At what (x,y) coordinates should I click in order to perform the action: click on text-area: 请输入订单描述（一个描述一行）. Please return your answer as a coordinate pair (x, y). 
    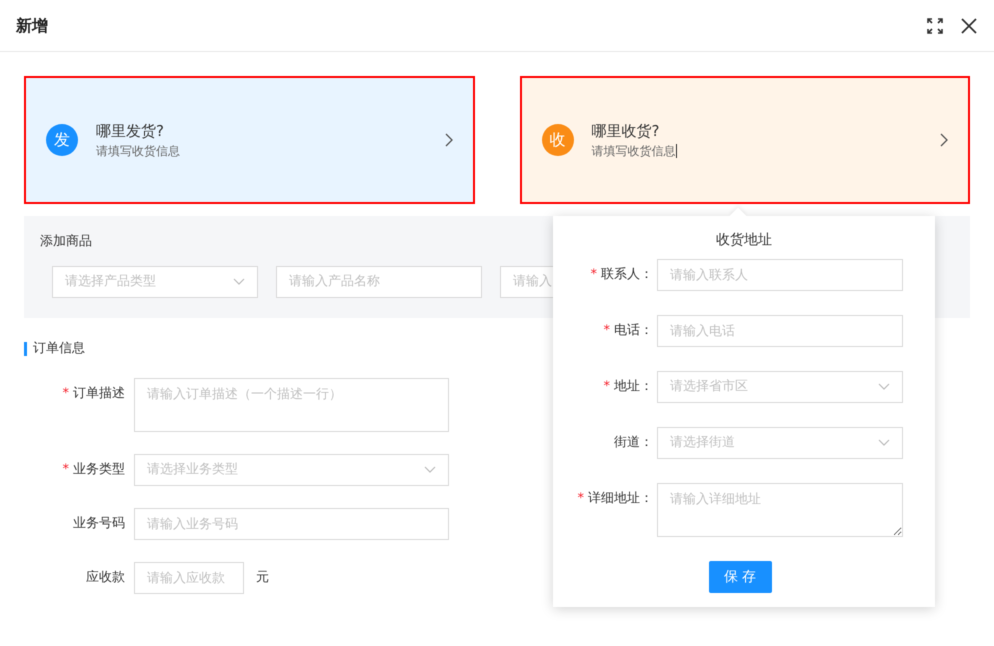
    Looking at the image, I should click on (291, 405).